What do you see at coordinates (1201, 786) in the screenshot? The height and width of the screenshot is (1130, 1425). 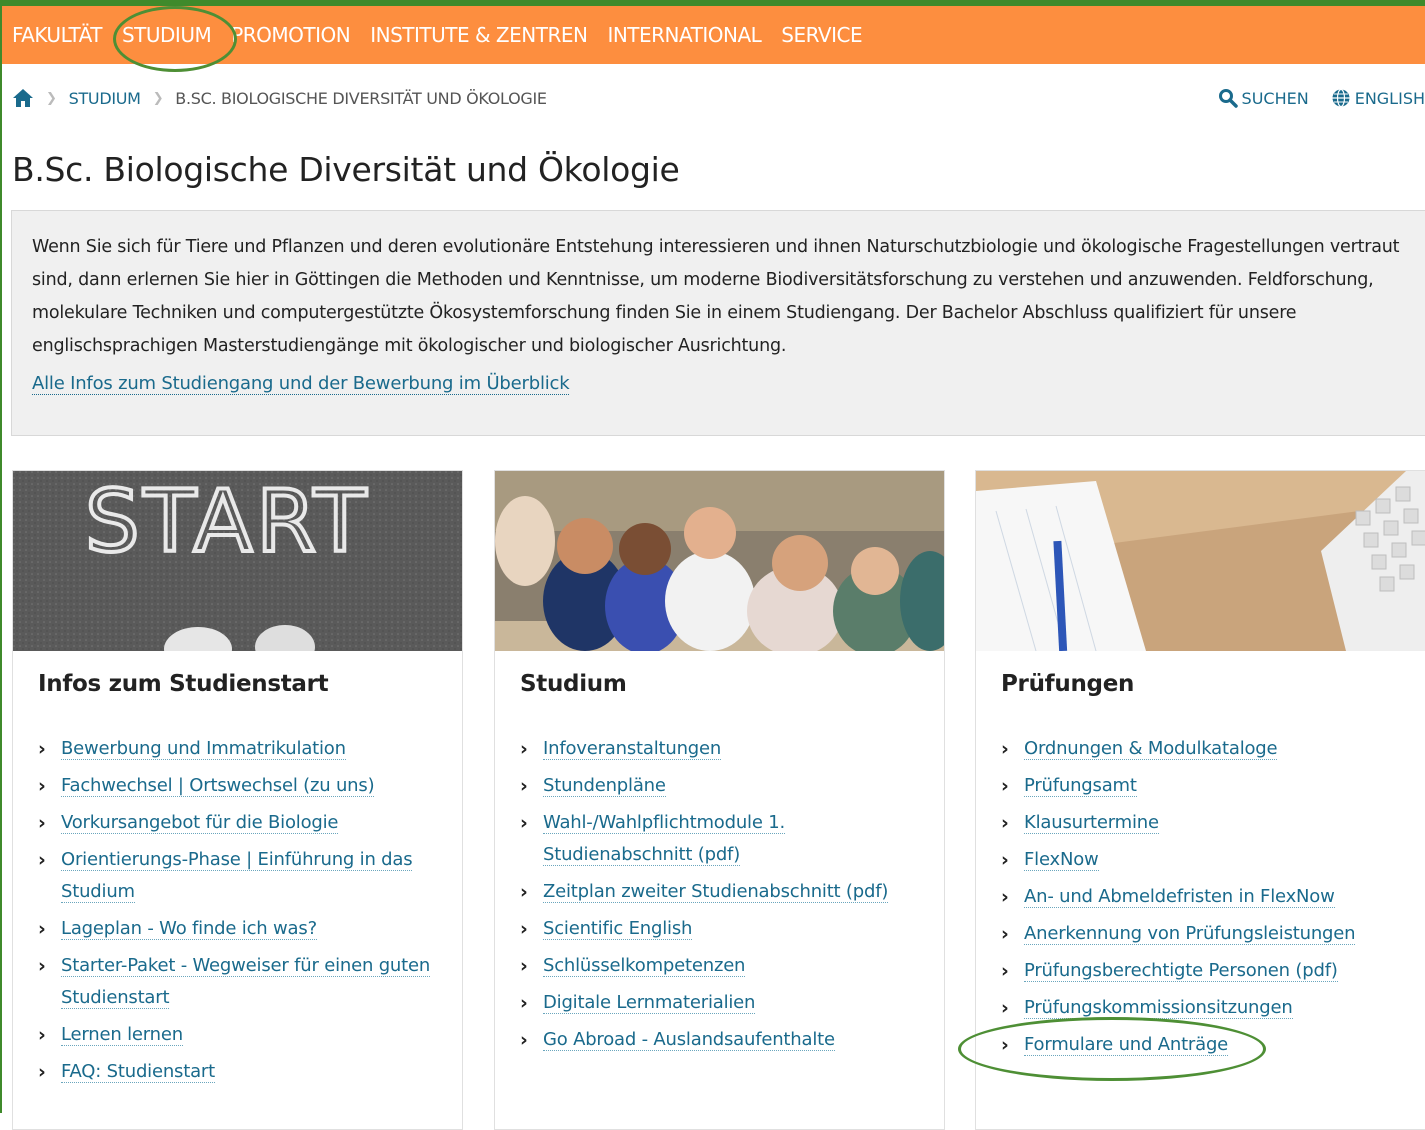 I see `list-item: › Prüfungsamt` at bounding box center [1201, 786].